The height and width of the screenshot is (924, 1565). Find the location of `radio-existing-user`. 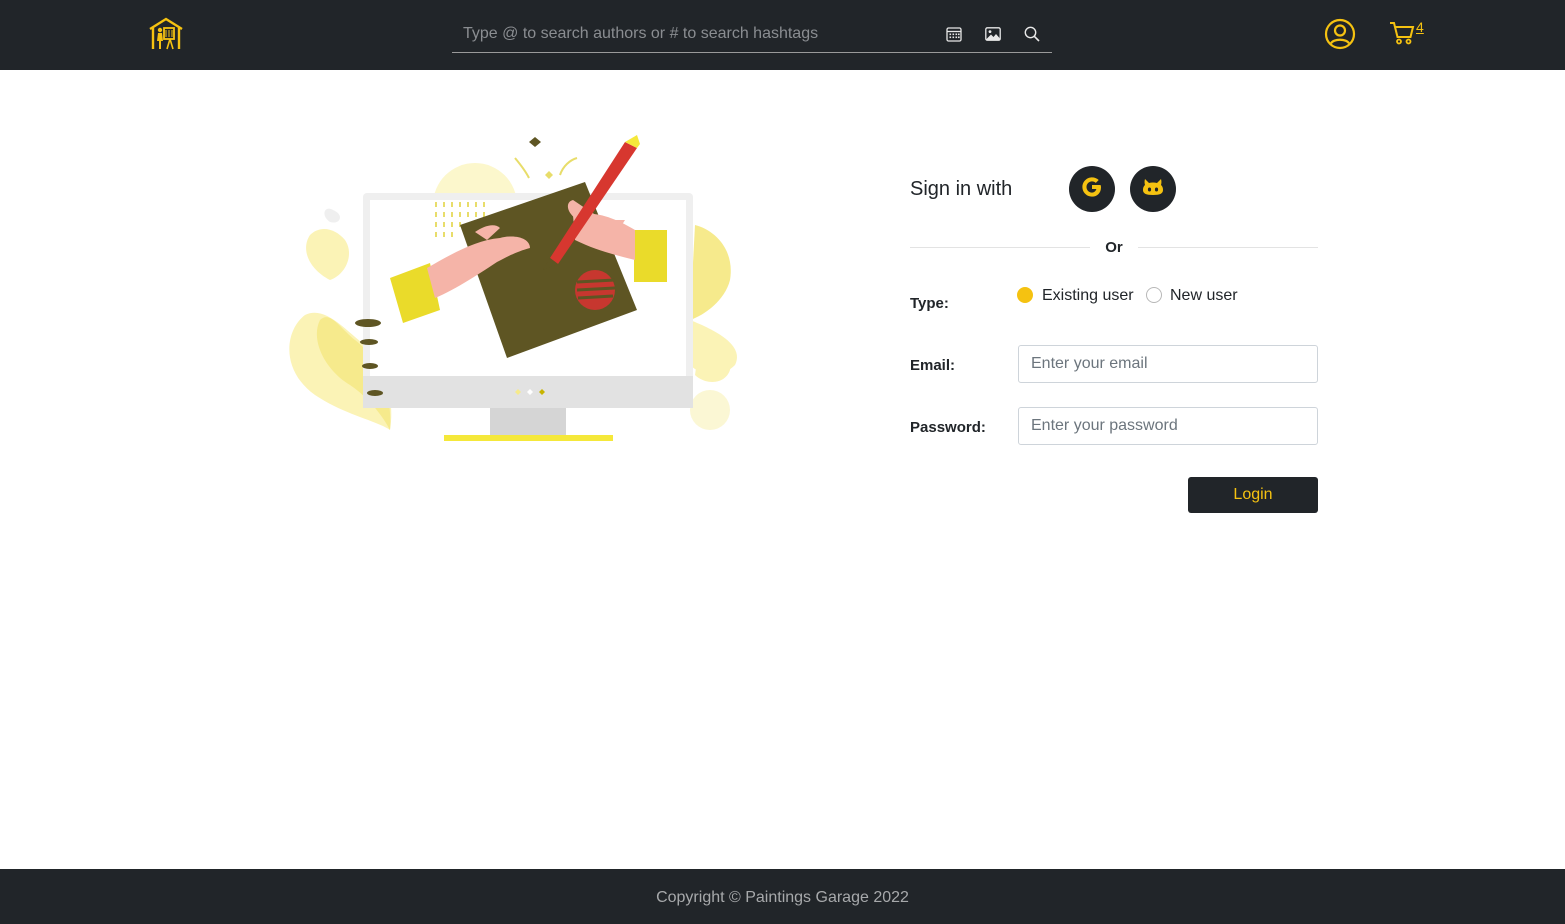

radio-existing-user is located at coordinates (1025, 295).